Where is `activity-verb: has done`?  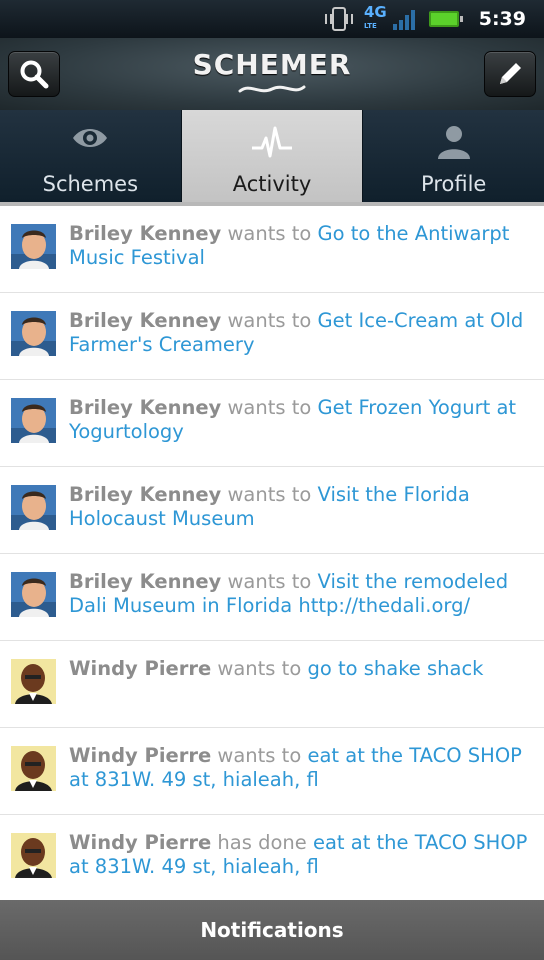 activity-verb: has done is located at coordinates (262, 842).